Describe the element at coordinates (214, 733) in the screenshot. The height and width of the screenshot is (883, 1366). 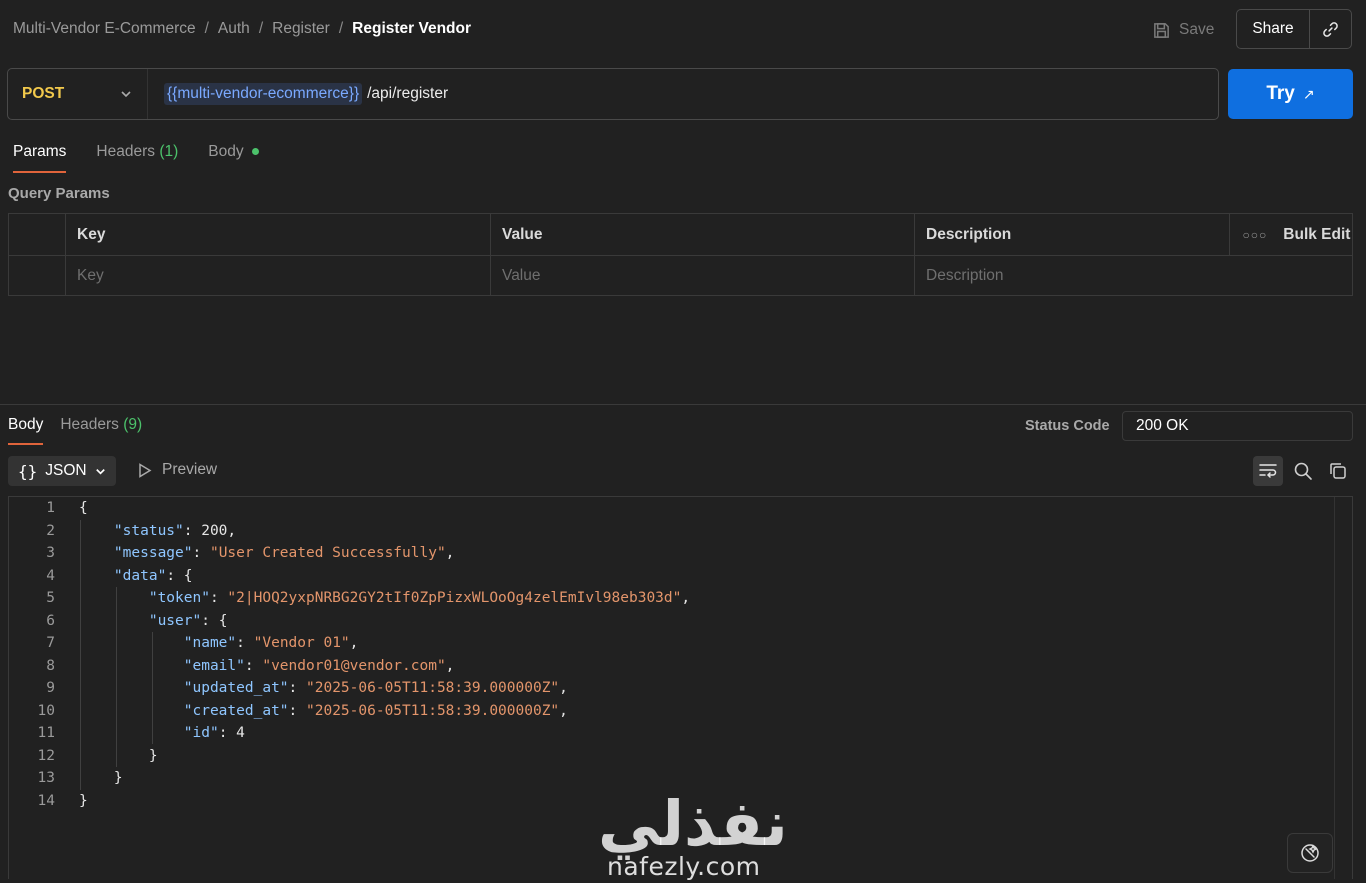
I see `code-text: "id": 4` at that location.